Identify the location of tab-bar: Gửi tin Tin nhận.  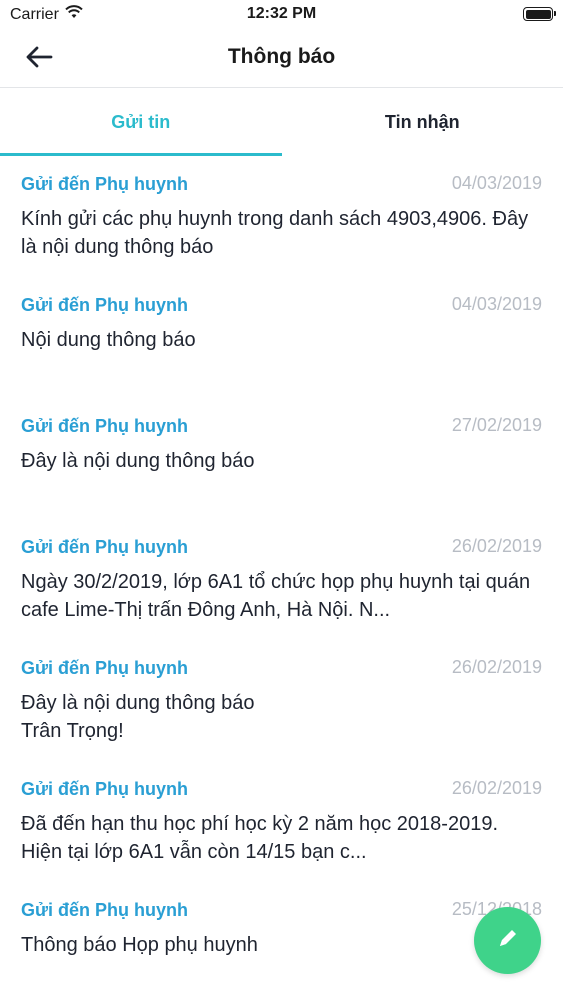
(281, 122).